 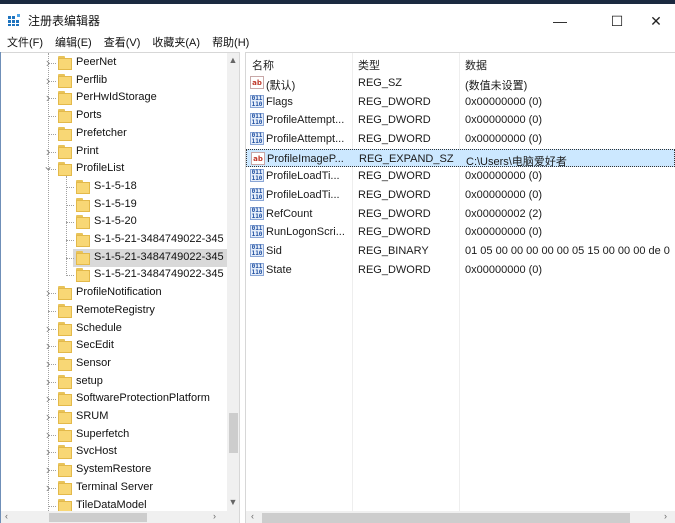 I want to click on scroll-up-icon: ▲, so click(x=233, y=61).